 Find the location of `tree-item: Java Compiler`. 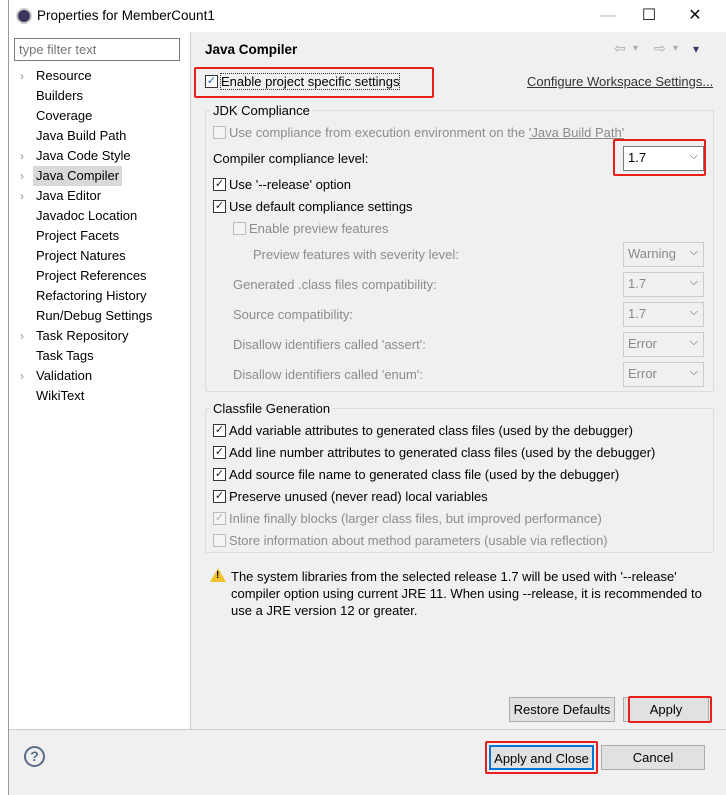

tree-item: Java Compiler is located at coordinates (78, 176).